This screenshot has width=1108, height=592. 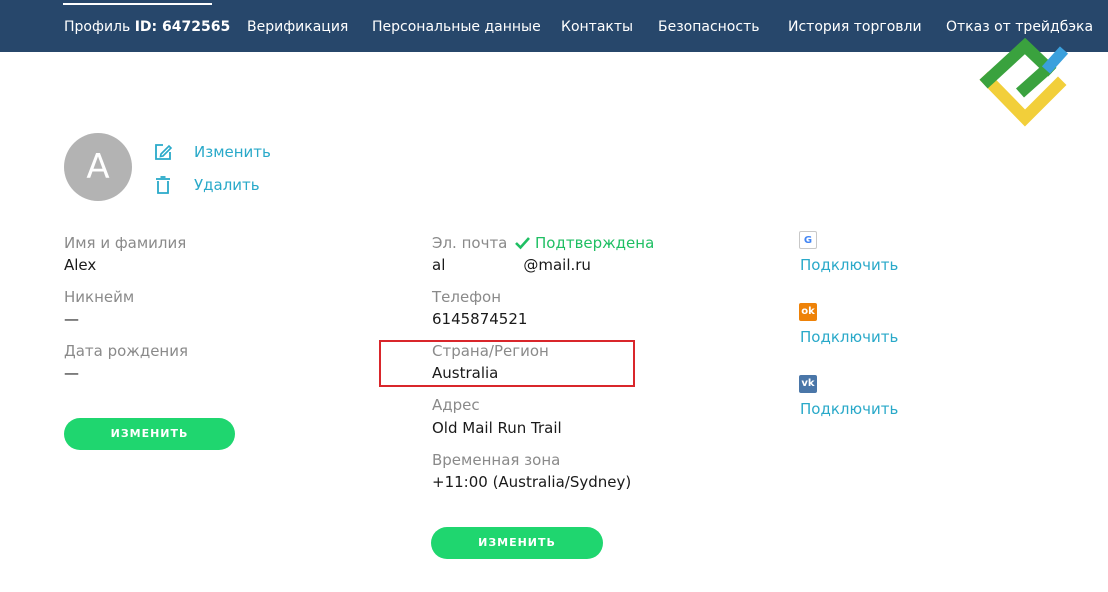 I want to click on tab-security: Безопасность, so click(x=708, y=27).